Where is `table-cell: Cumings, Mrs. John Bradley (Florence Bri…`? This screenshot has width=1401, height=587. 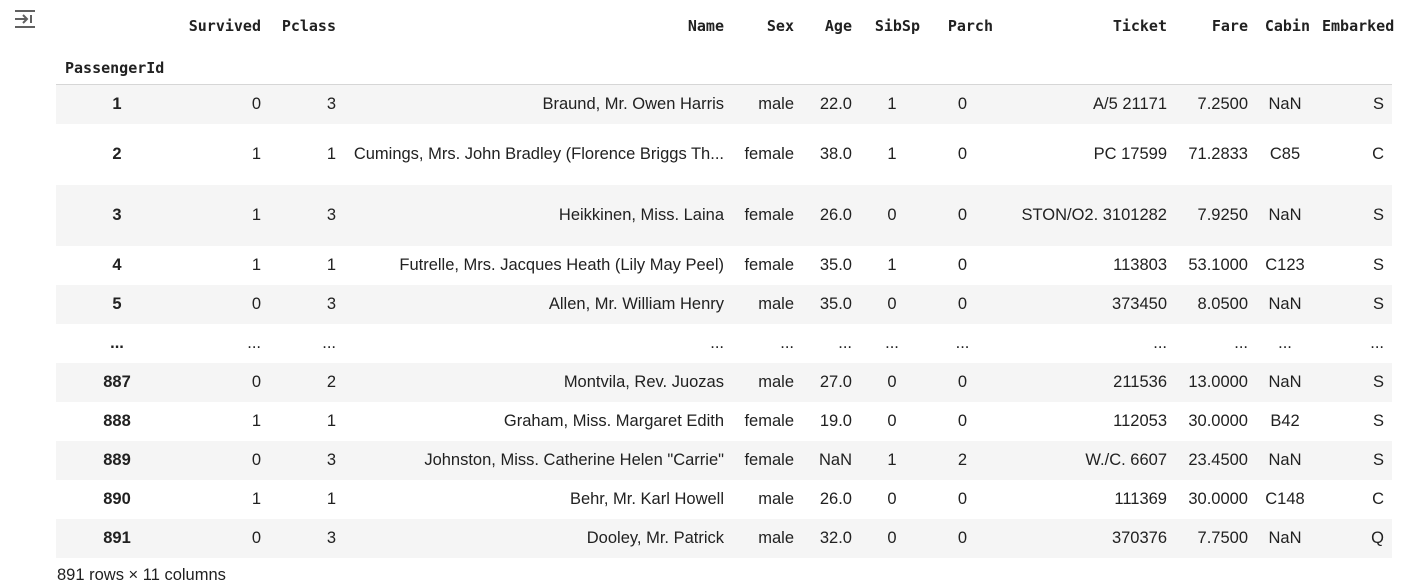 table-cell: Cumings, Mrs. John Bradley (Florence Bri… is located at coordinates (538, 154).